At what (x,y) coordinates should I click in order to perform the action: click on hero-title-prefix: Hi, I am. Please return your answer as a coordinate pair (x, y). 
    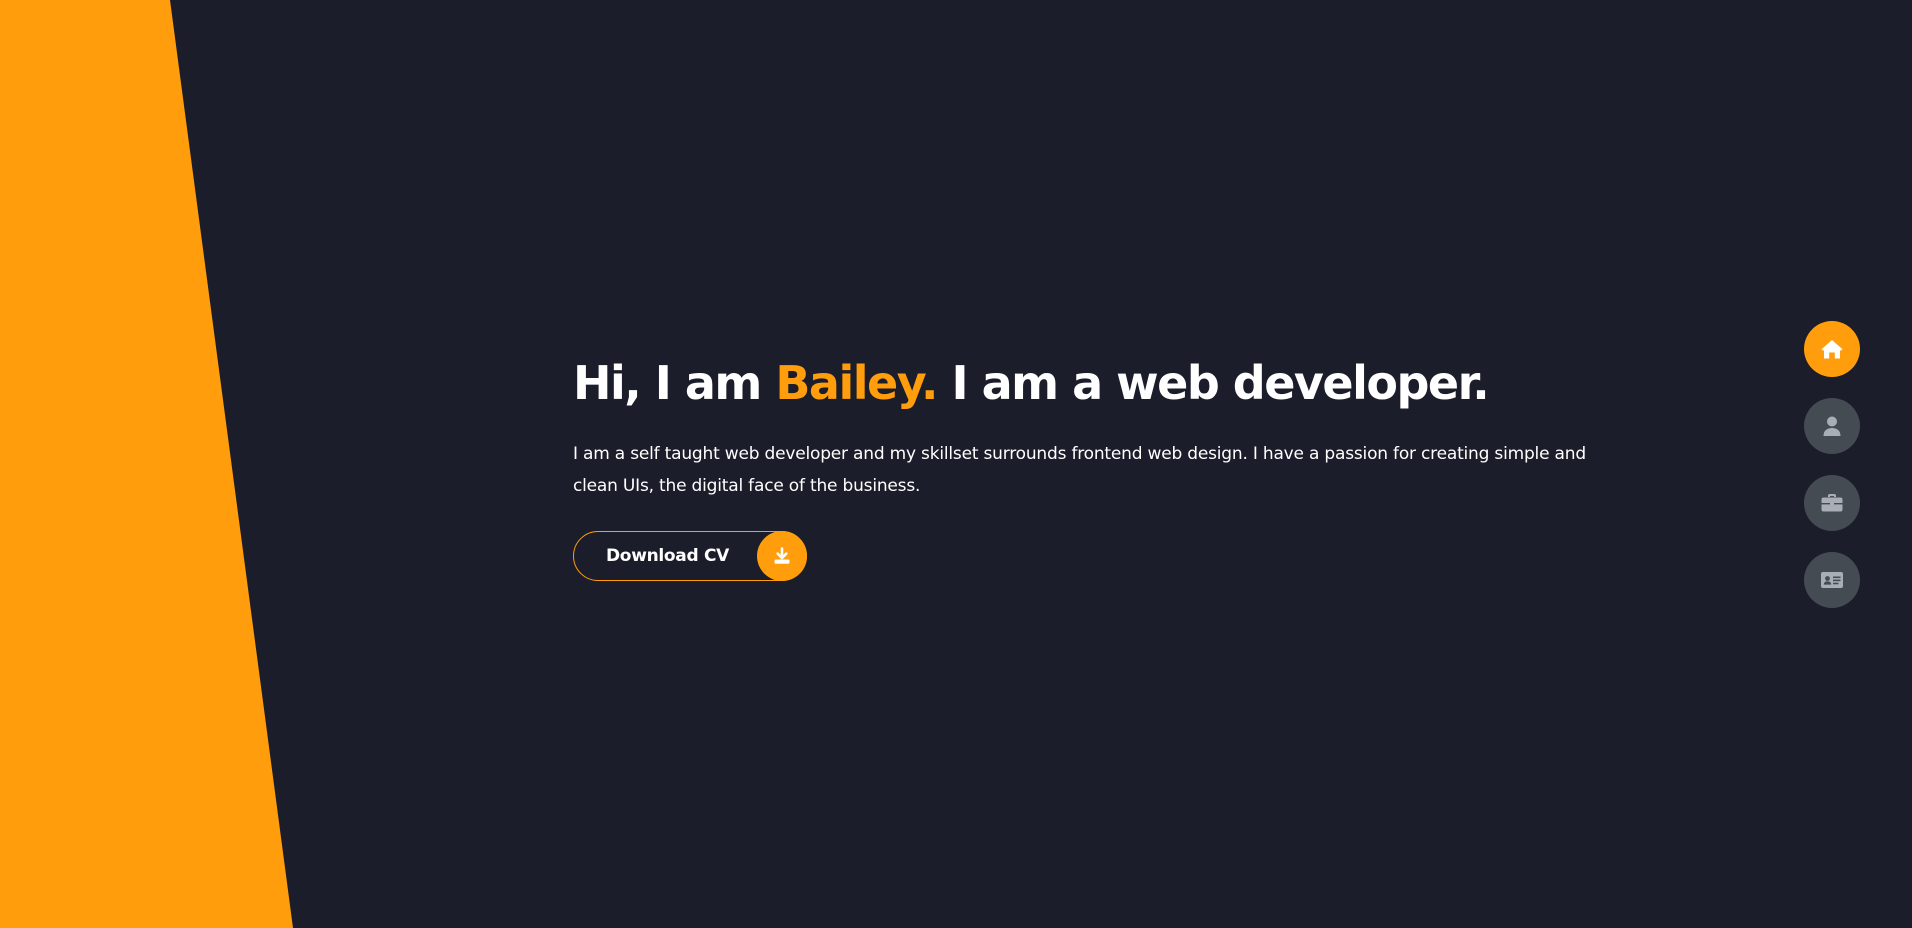
    Looking at the image, I should click on (674, 383).